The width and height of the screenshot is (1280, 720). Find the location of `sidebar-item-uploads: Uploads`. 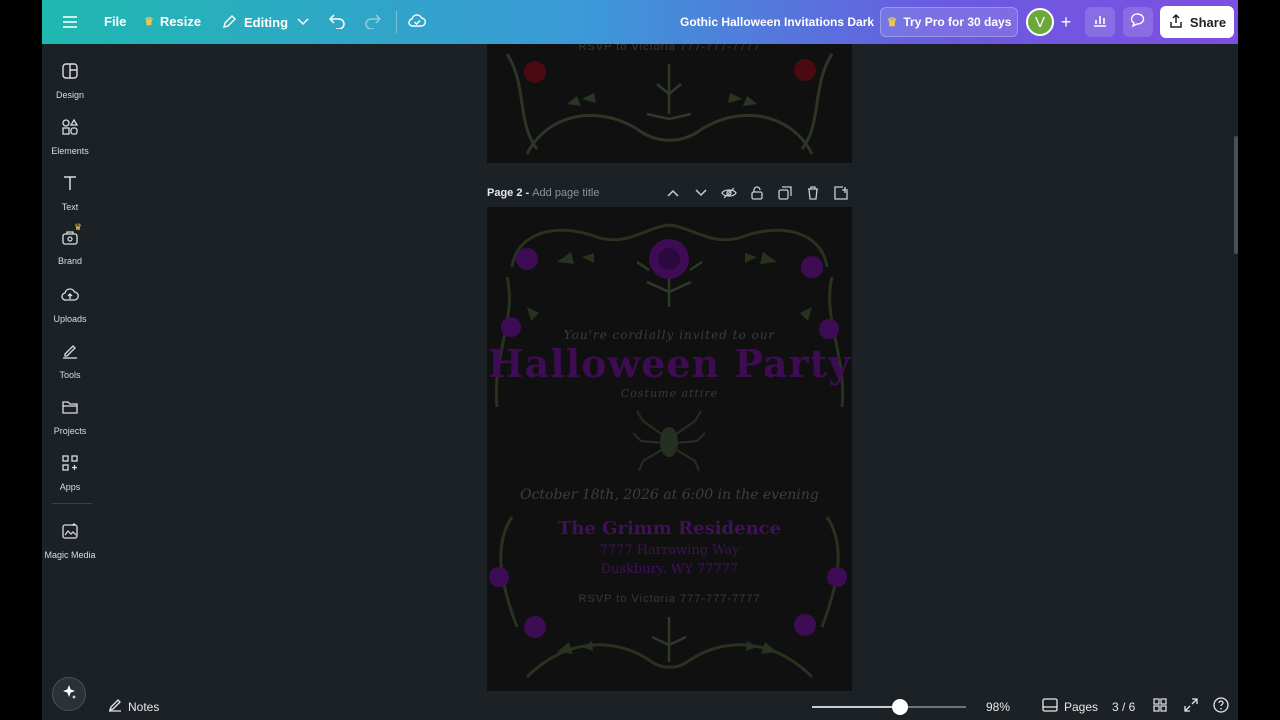

sidebar-item-uploads: Uploads is located at coordinates (70, 305).